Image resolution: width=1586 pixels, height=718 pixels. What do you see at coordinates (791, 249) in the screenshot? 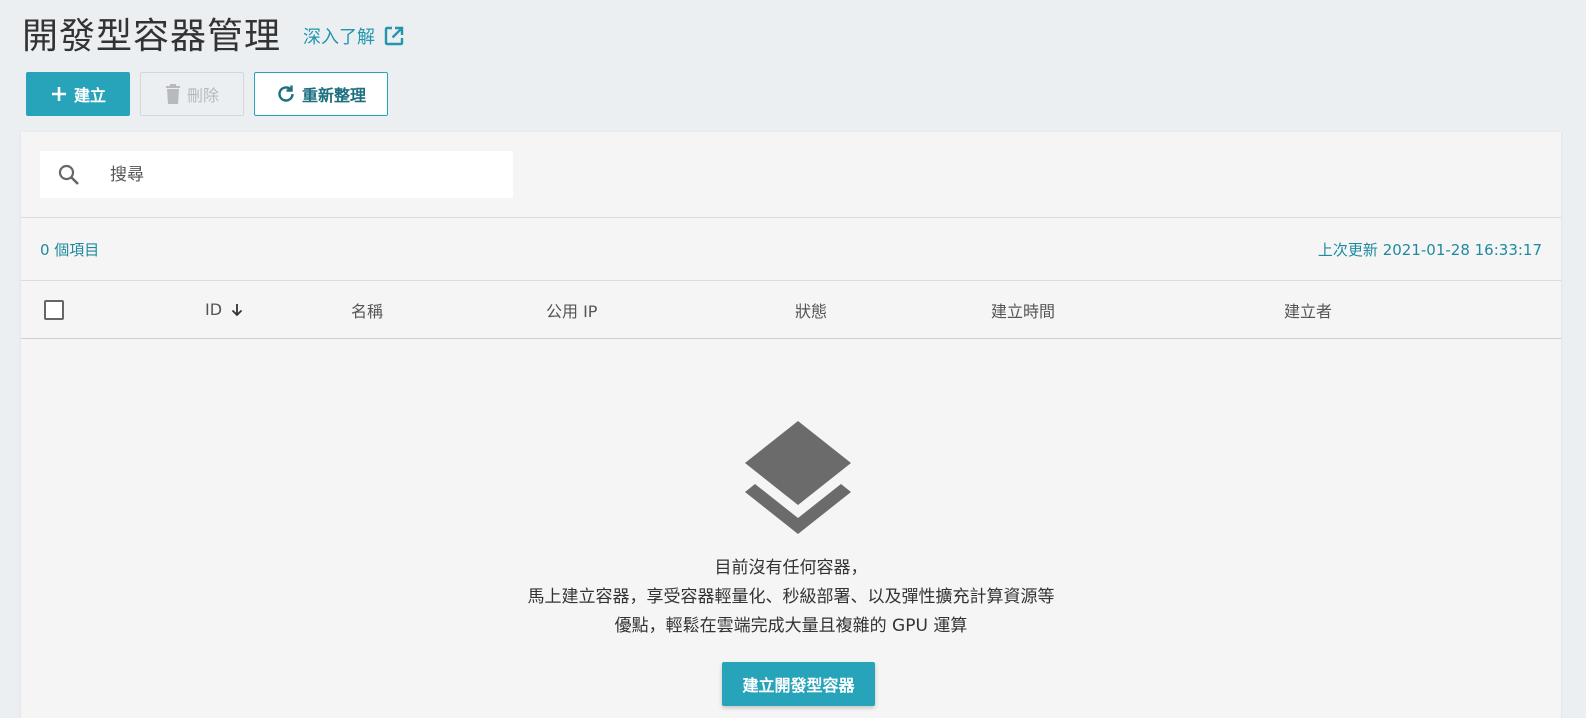
I see `info-row: 0 個項目 上次更新 2021-01-28 16:33:17` at bounding box center [791, 249].